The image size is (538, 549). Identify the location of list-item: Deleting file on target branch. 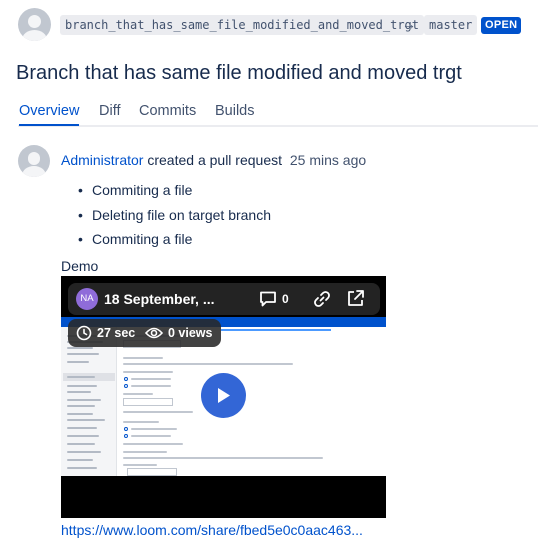
(174, 215).